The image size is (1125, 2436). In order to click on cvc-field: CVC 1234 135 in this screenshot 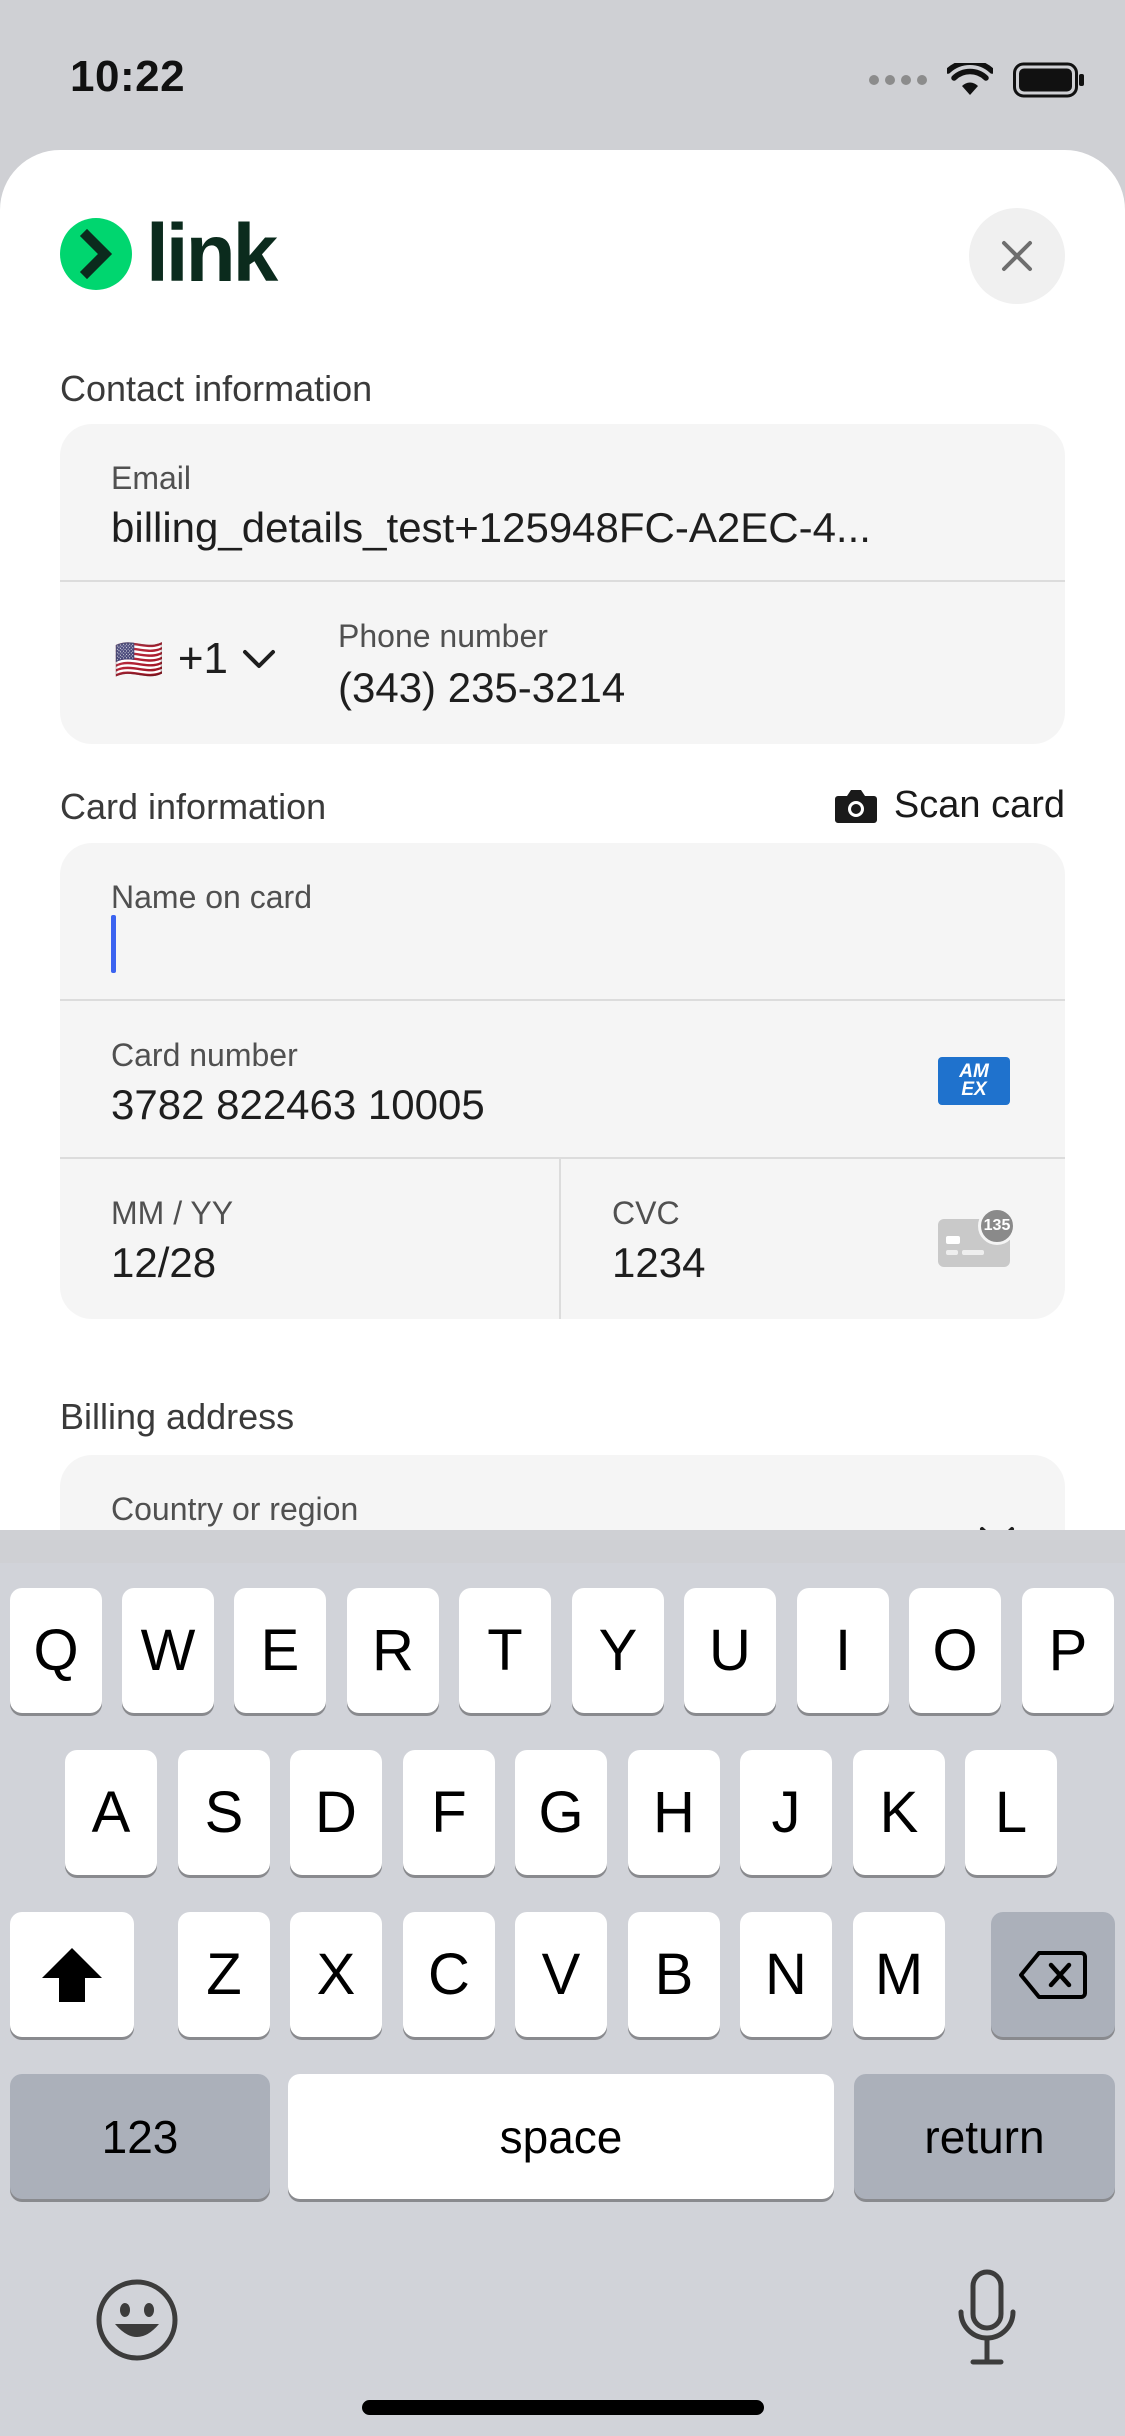, I will do `click(813, 1239)`.